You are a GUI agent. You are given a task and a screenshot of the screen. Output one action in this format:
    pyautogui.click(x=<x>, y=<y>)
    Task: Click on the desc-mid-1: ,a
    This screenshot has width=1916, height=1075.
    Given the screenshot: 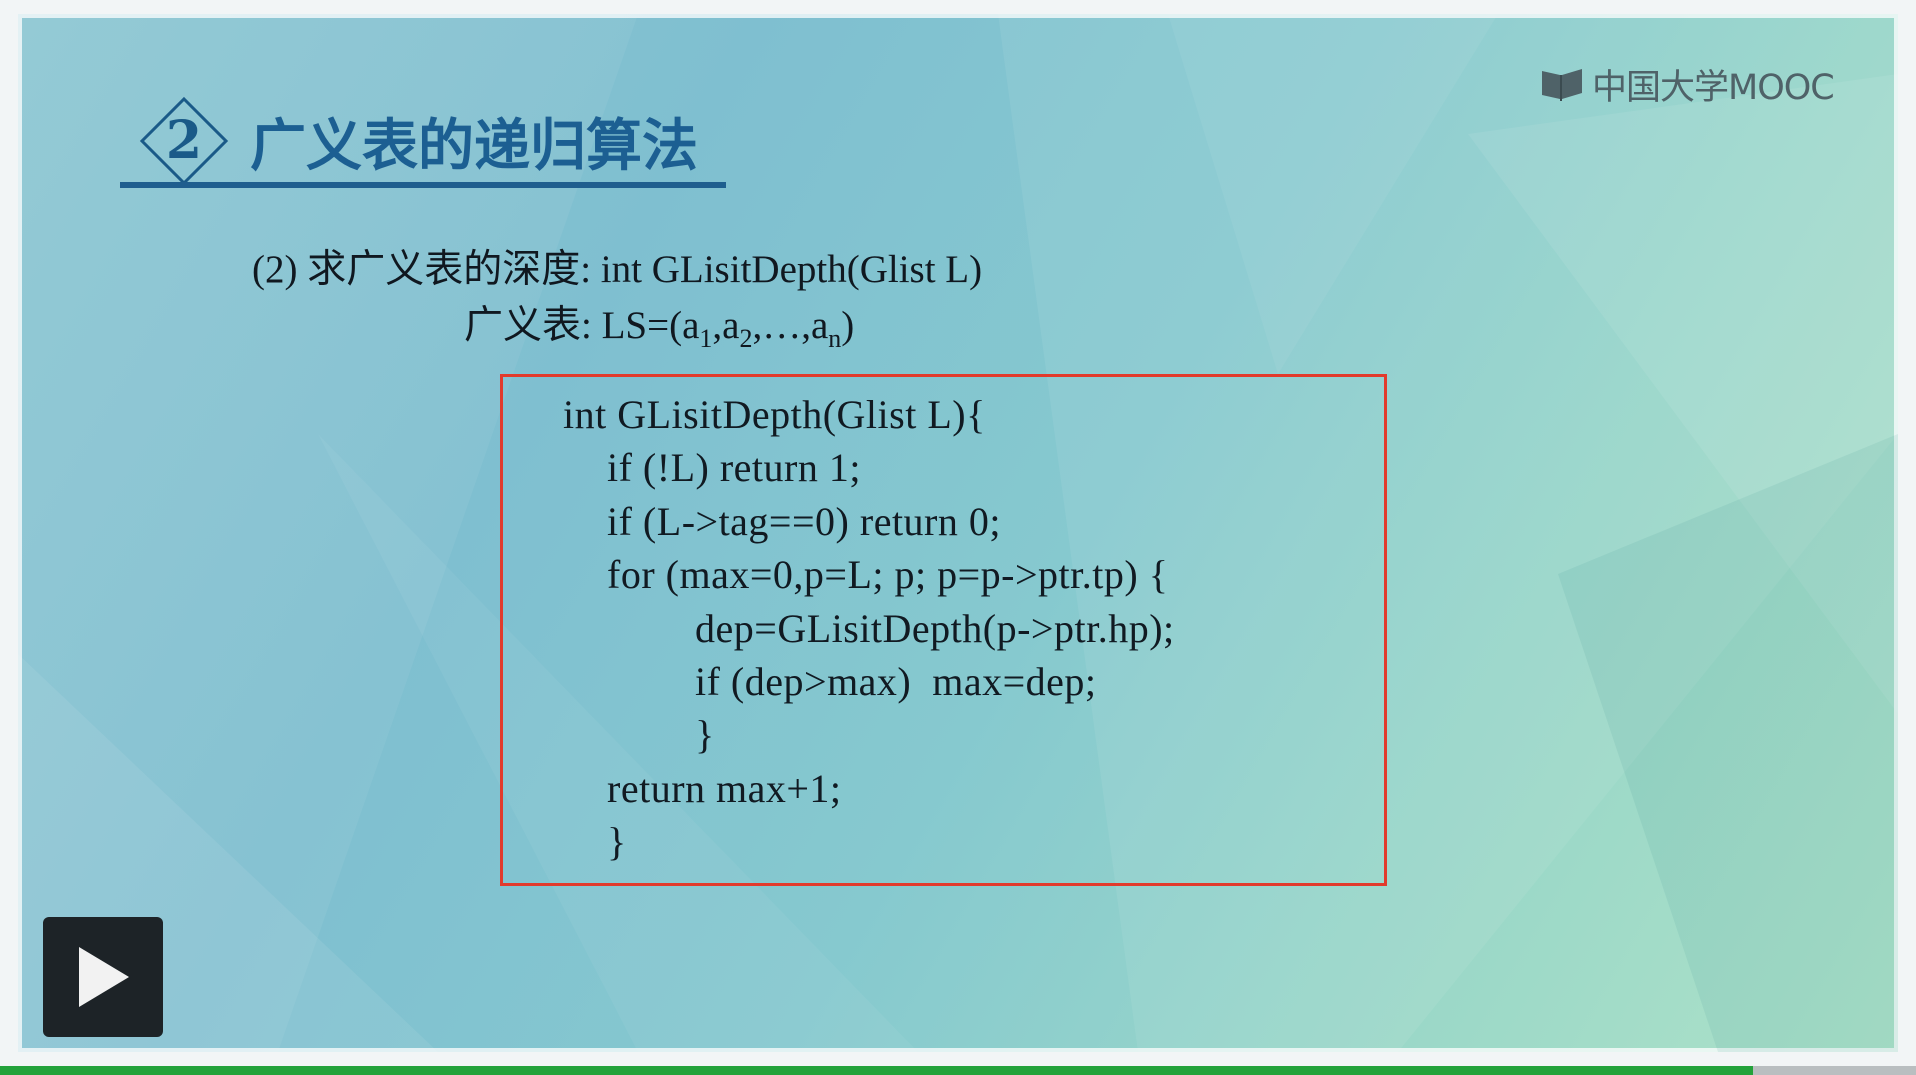 What is the action you would take?
    pyautogui.click(x=726, y=325)
    